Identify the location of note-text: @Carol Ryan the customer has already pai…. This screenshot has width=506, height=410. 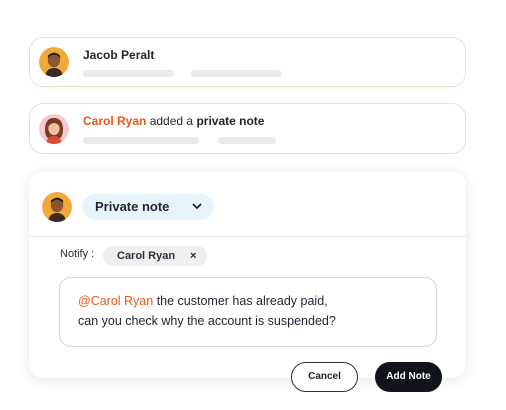
(253, 311).